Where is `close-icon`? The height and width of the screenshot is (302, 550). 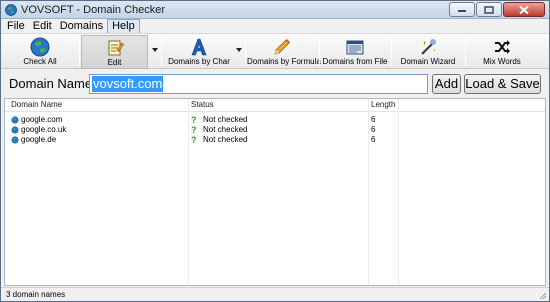
close-icon is located at coordinates (524, 9).